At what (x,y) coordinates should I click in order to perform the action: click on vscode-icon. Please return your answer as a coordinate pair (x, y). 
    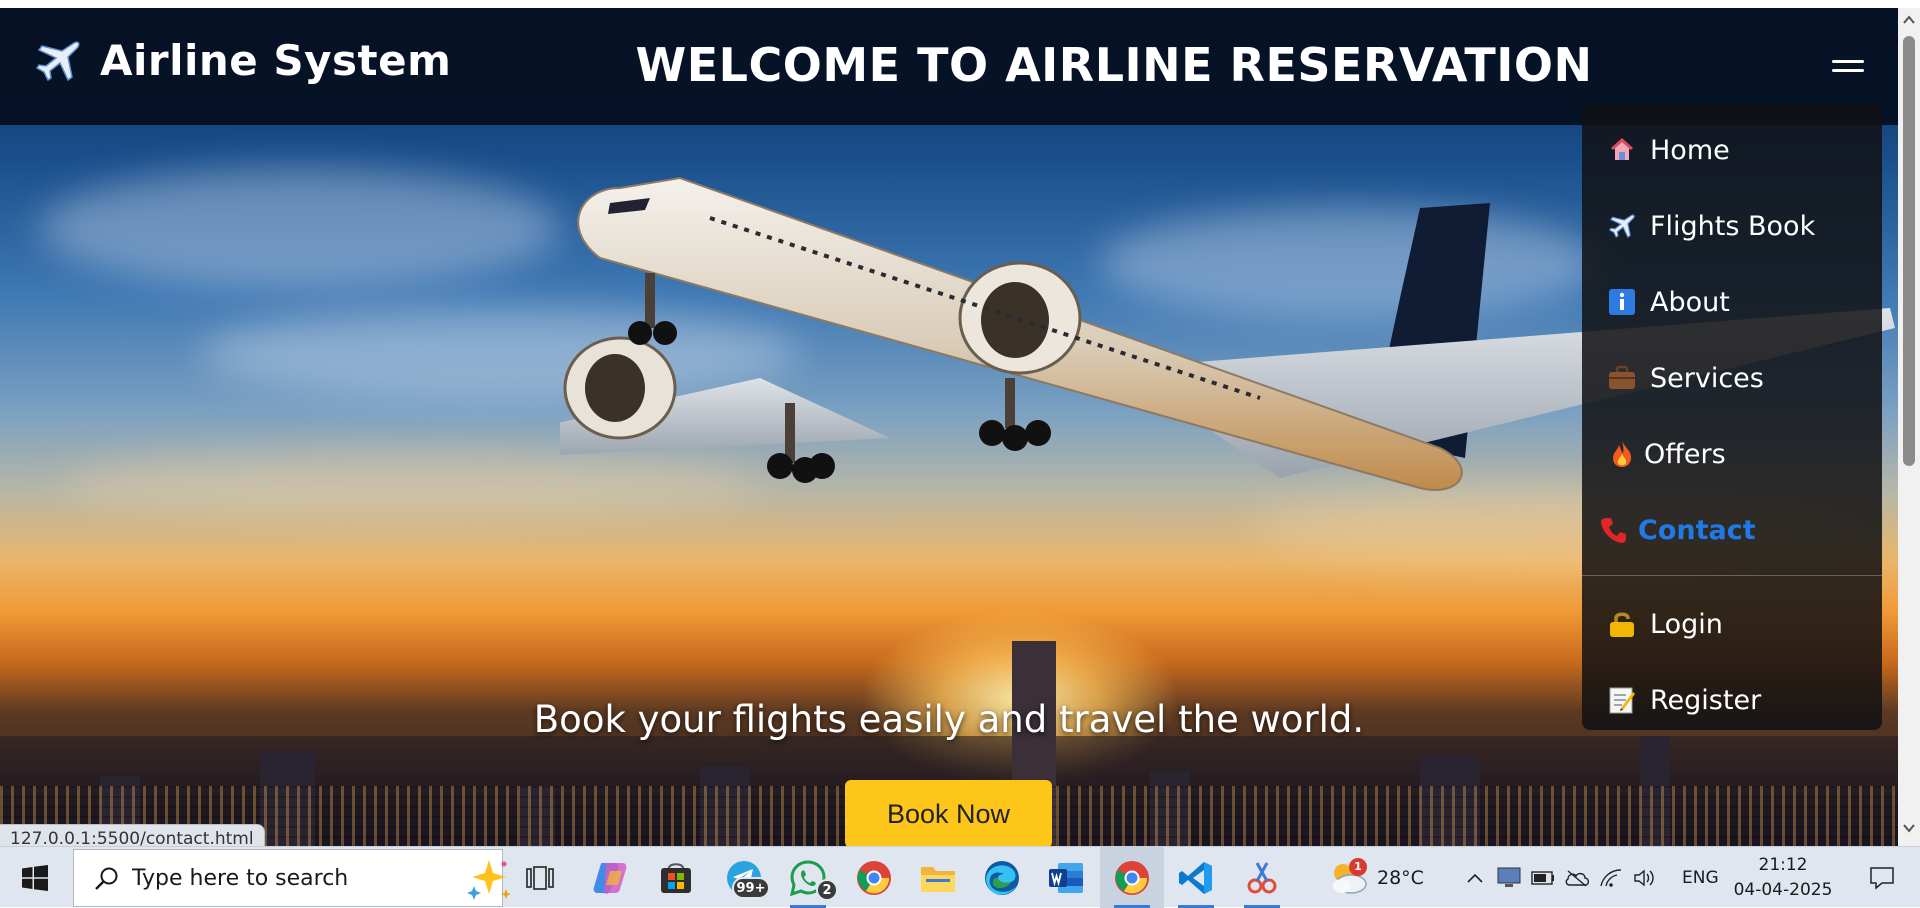
    Looking at the image, I should click on (1195, 877).